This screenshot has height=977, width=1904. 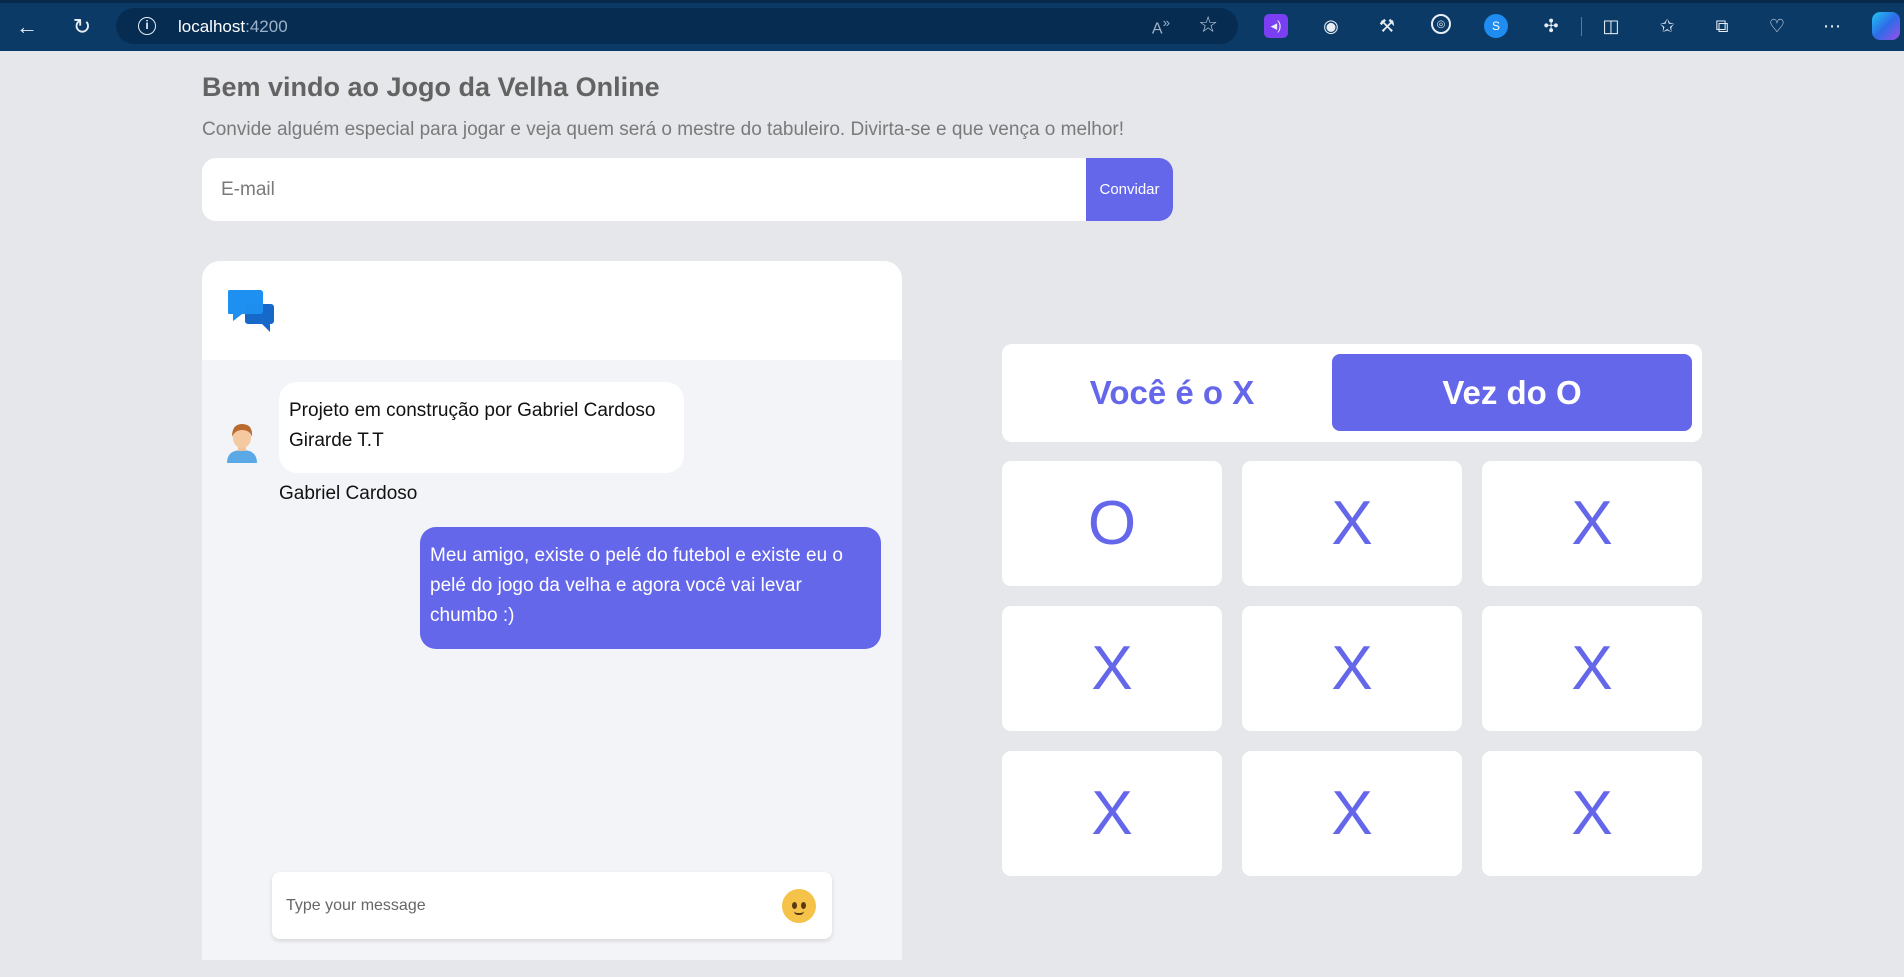 I want to click on collections-icon: ⧉, so click(x=1722, y=26).